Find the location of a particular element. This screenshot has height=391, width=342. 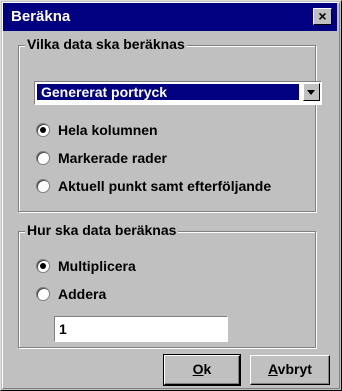

cancel-mnemonic: A is located at coordinates (273, 369).